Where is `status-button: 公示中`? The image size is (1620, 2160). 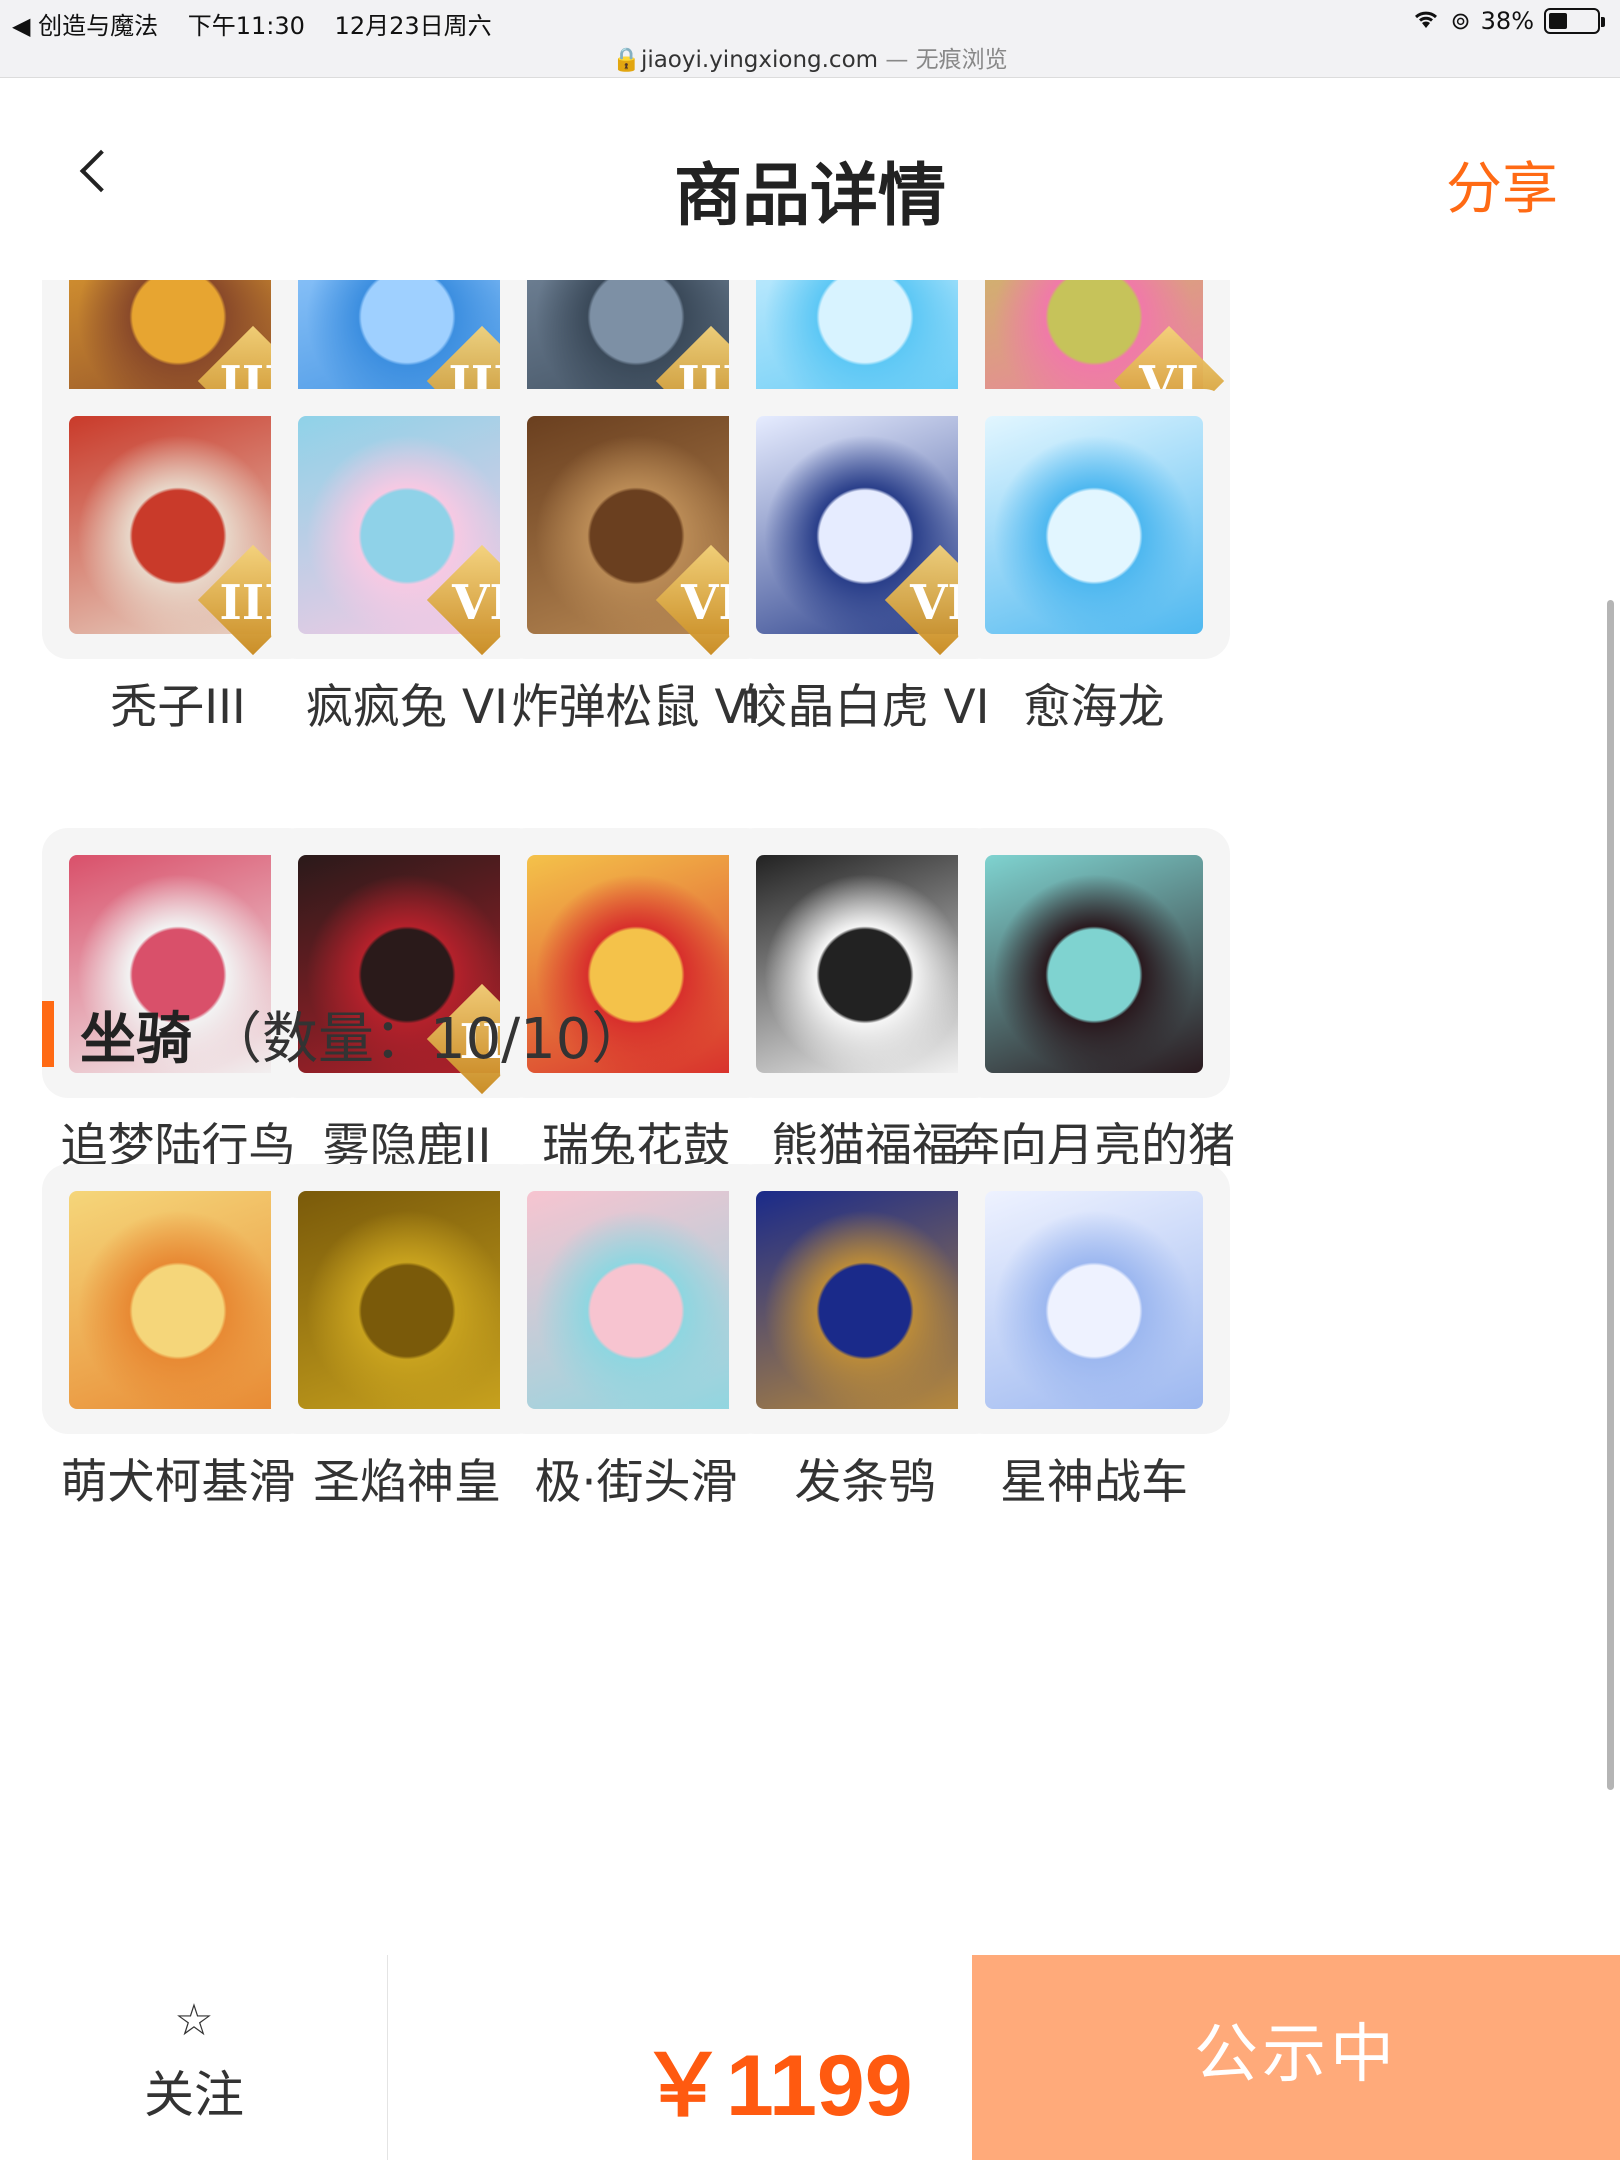
status-button: 公示中 is located at coordinates (1296, 2057).